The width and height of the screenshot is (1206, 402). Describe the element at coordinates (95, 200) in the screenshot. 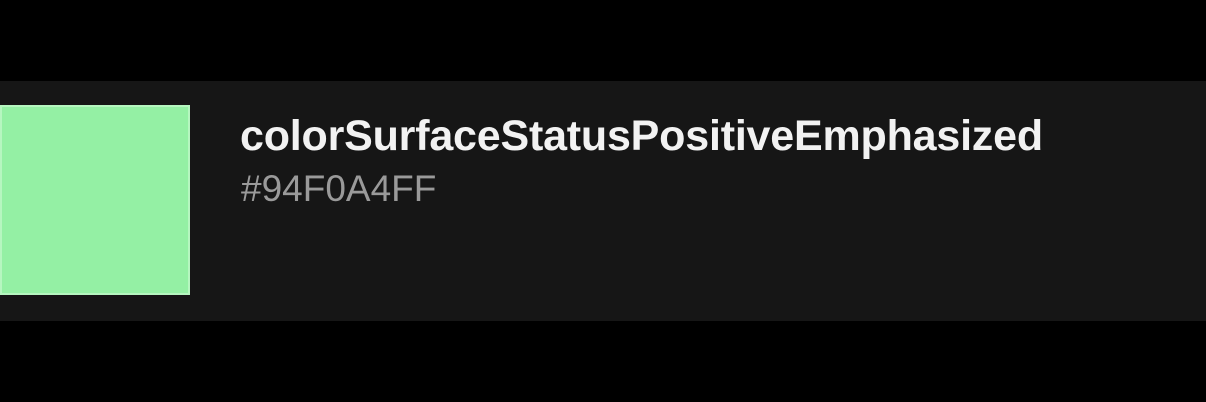

I see `color-swatch` at that location.